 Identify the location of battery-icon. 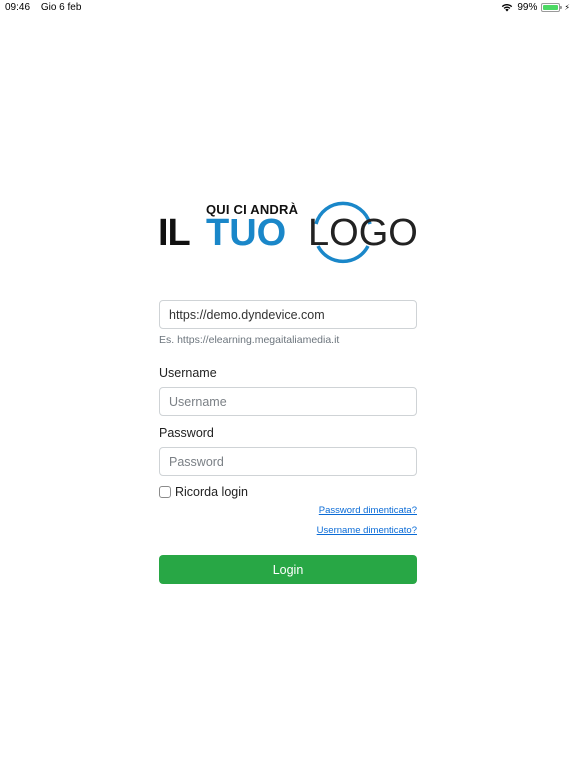
(552, 7).